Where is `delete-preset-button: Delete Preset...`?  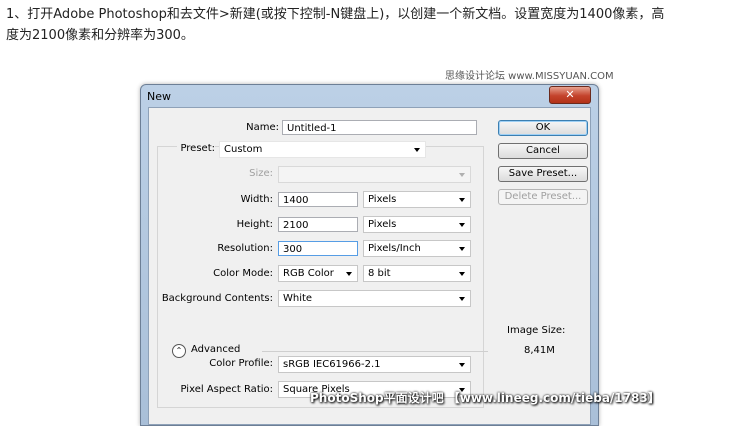
delete-preset-button: Delete Preset... is located at coordinates (543, 197).